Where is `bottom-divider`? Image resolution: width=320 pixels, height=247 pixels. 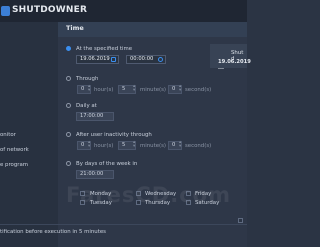 bottom-divider is located at coordinates (123, 224).